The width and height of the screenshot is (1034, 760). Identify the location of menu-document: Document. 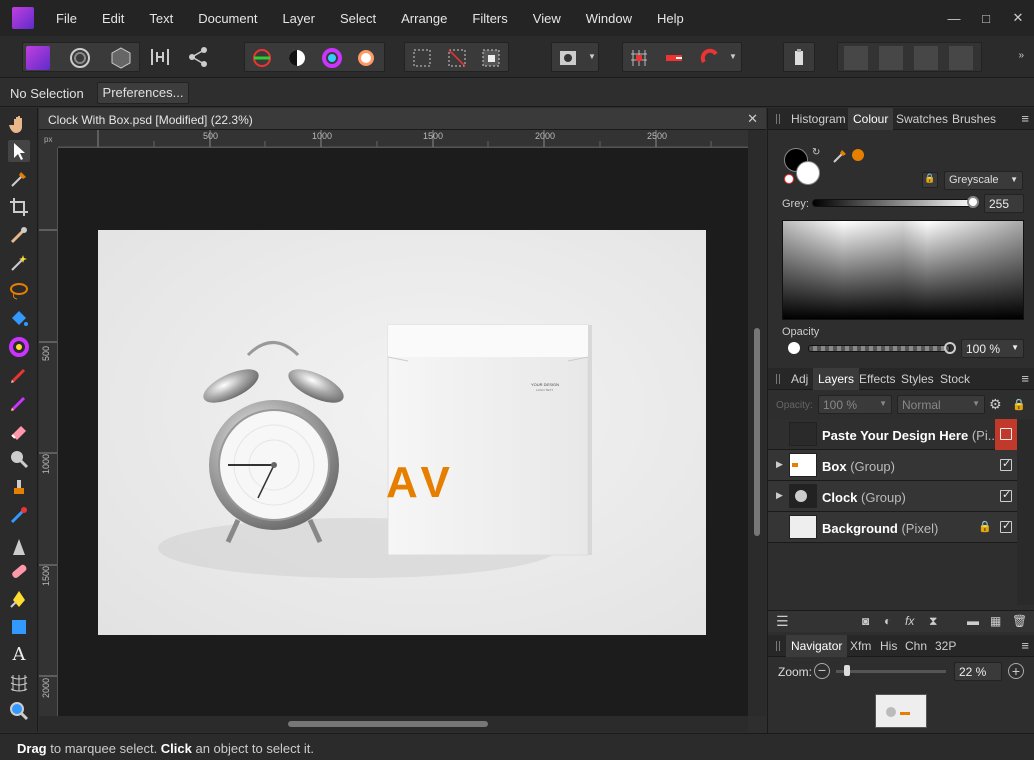
(227, 18).